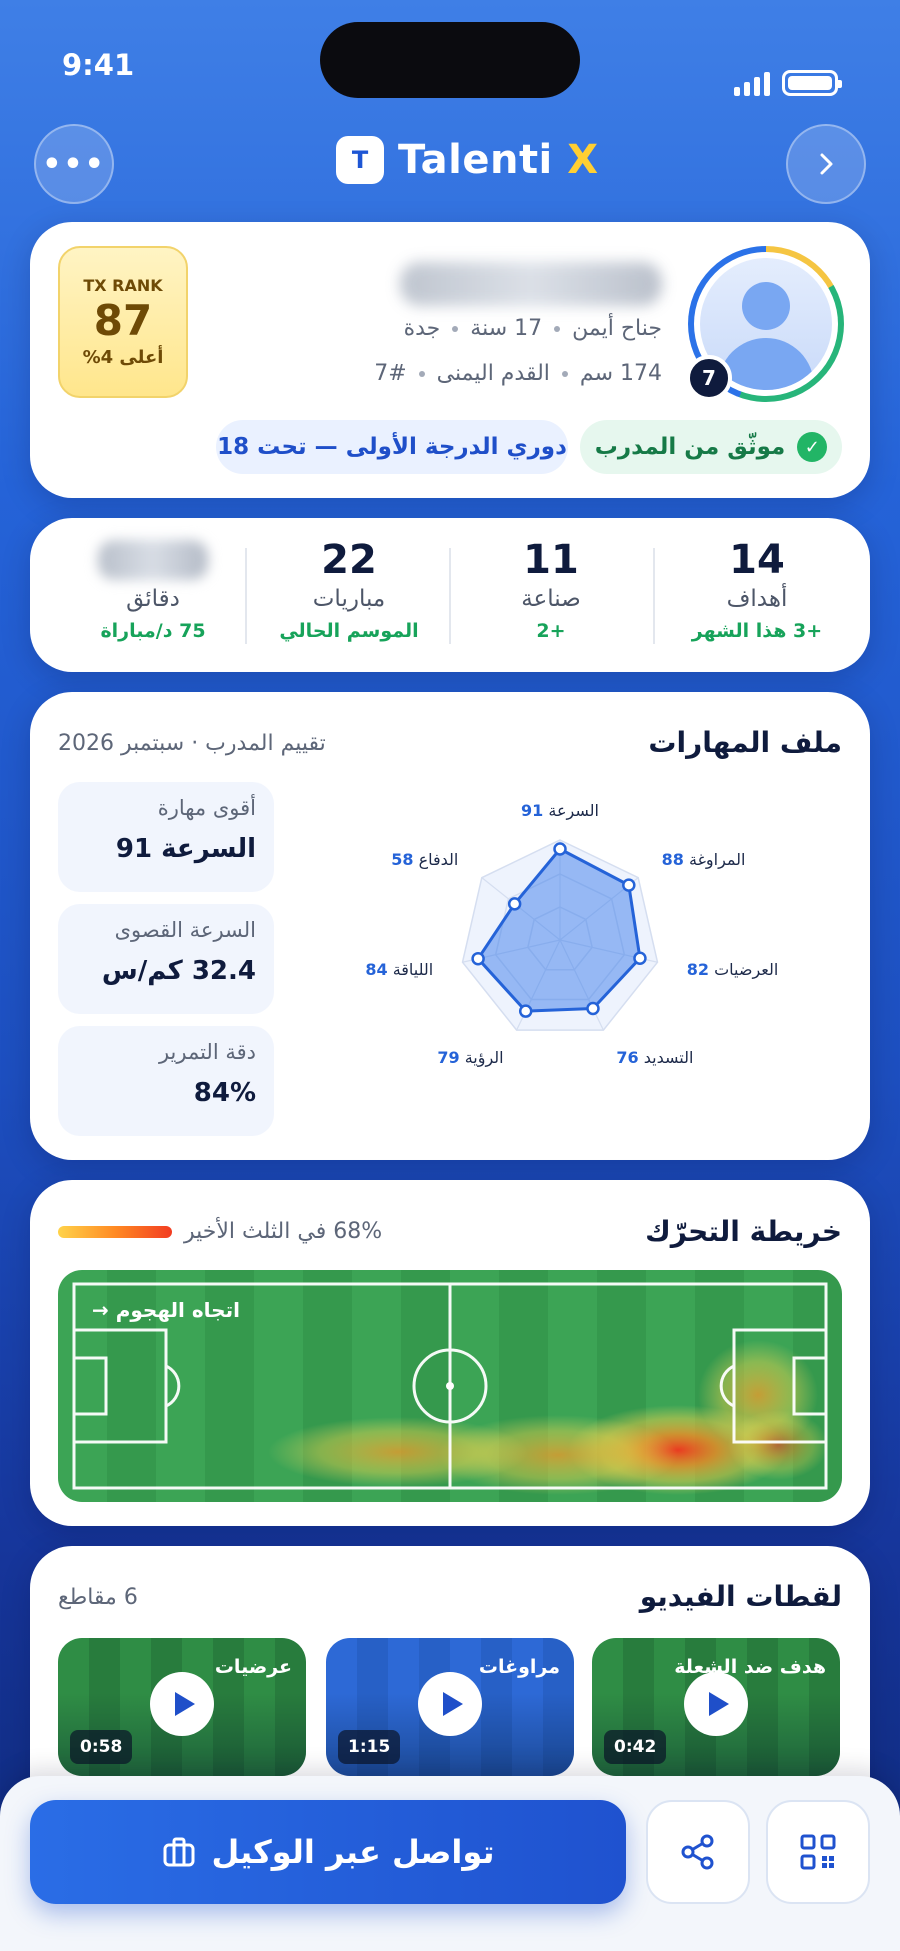 The width and height of the screenshot is (900, 1951). What do you see at coordinates (757, 560) in the screenshot?
I see `stat-value: 14` at bounding box center [757, 560].